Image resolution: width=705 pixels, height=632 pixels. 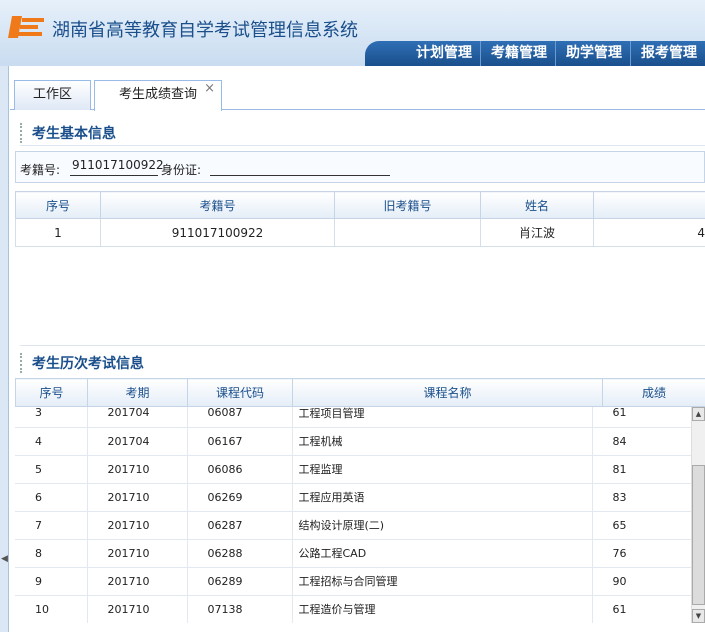 I want to click on table-row: 3 201704 06087 工程项目管理 61, so click(x=353, y=417).